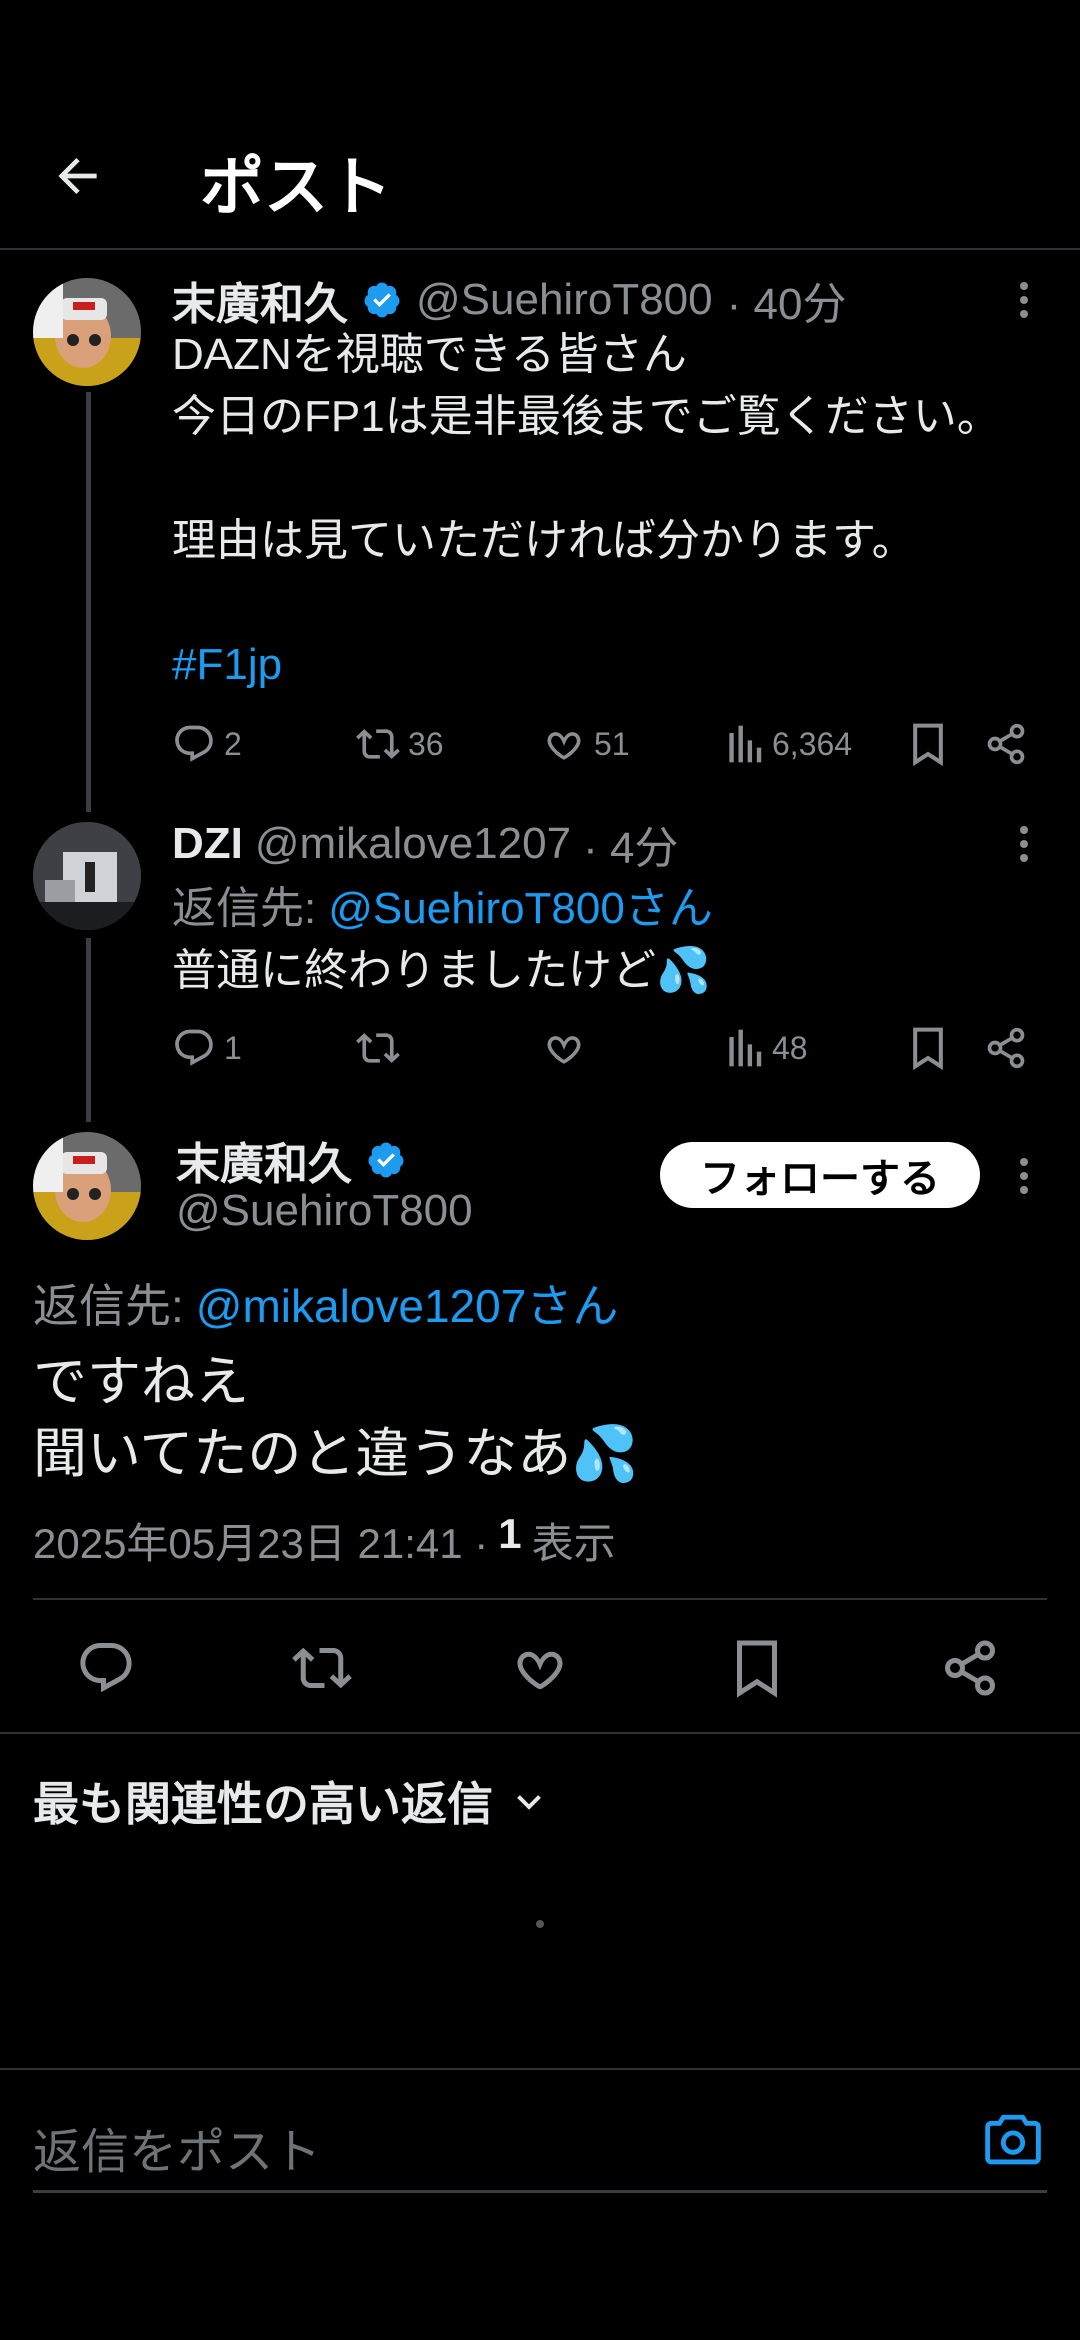  What do you see at coordinates (540, 1924) in the screenshot?
I see `loading-indicator` at bounding box center [540, 1924].